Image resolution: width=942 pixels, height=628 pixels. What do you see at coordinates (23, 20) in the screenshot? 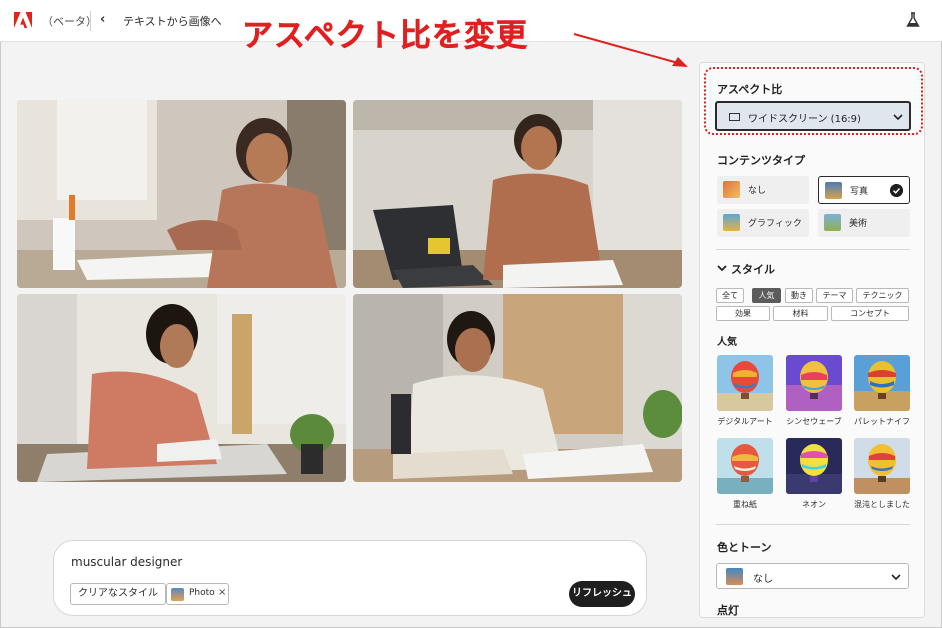
I see `adobe-logo-icon` at bounding box center [23, 20].